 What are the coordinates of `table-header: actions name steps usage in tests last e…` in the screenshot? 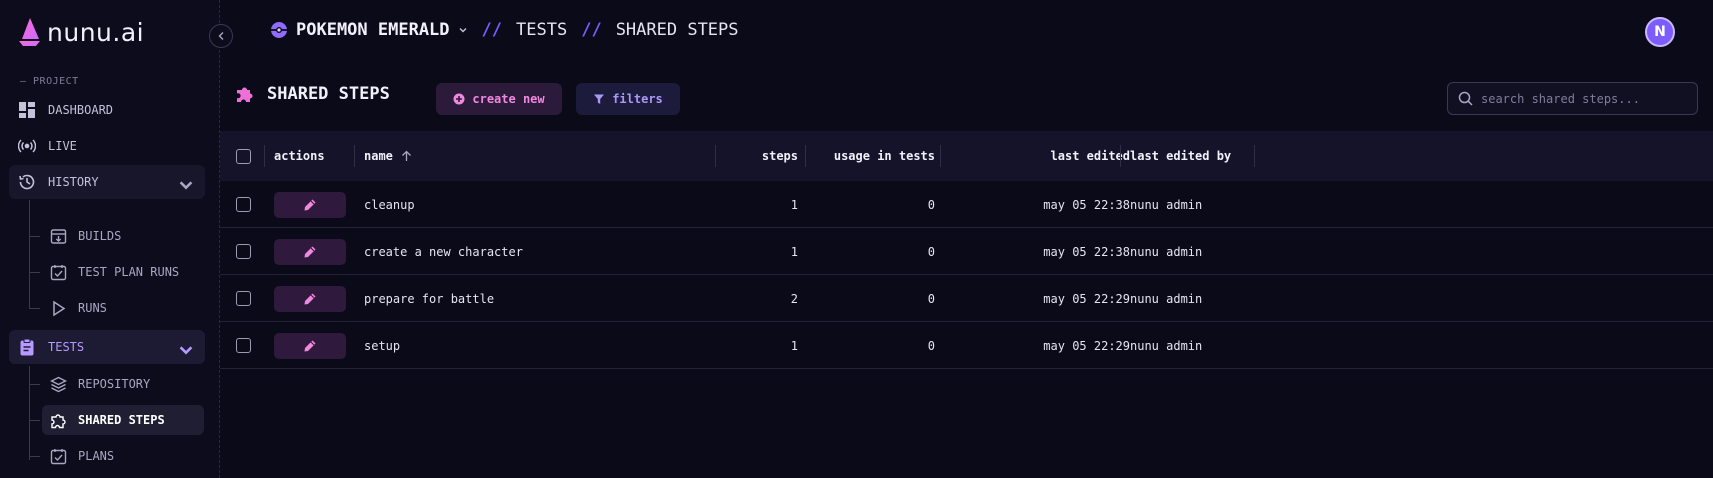 It's located at (966, 156).